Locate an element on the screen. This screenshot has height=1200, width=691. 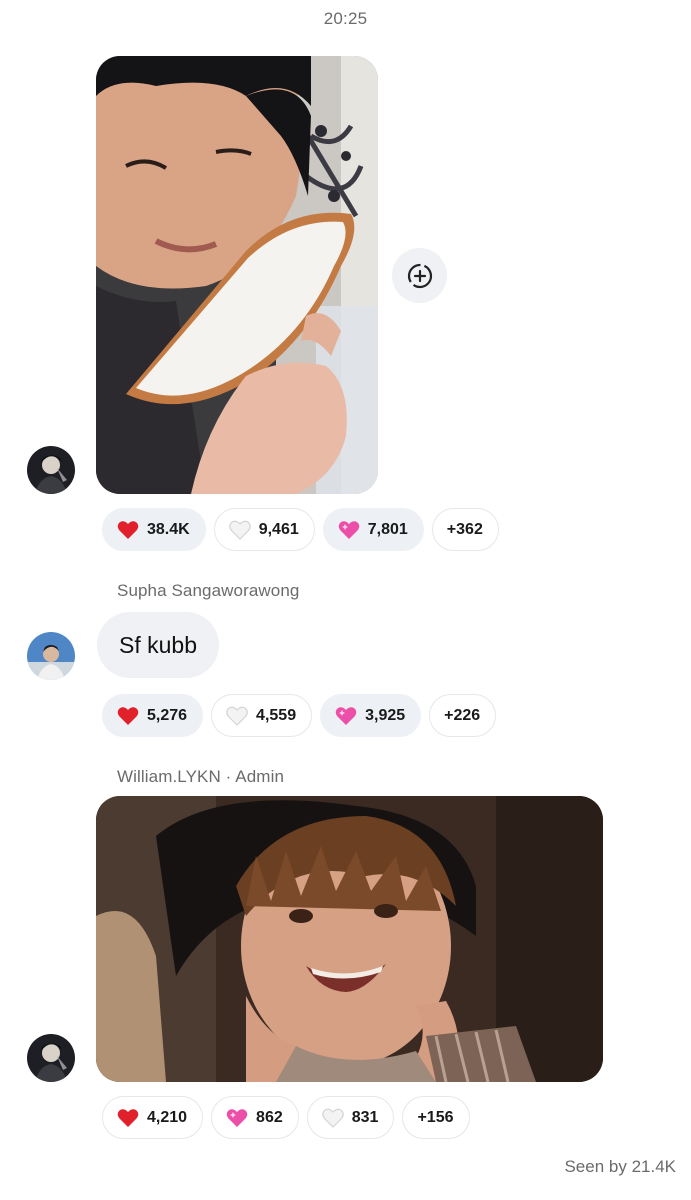
reaction-chip-red-heart: 38.4K is located at coordinates (154, 529).